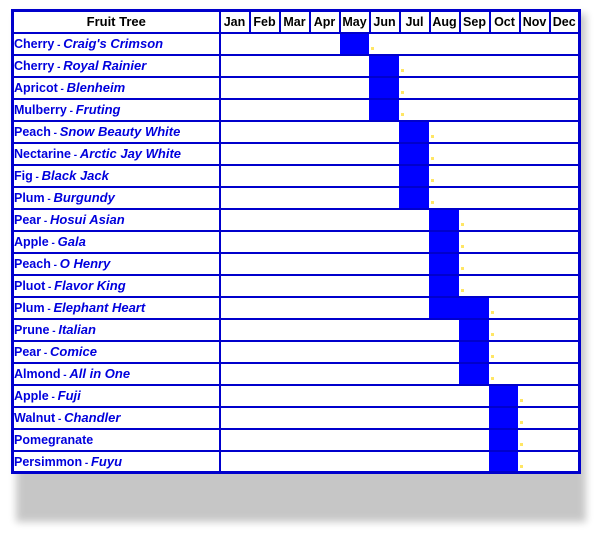 The image size is (599, 533). I want to click on fruit-tree-name-cell: Pluot - Flavor King, so click(116, 285).